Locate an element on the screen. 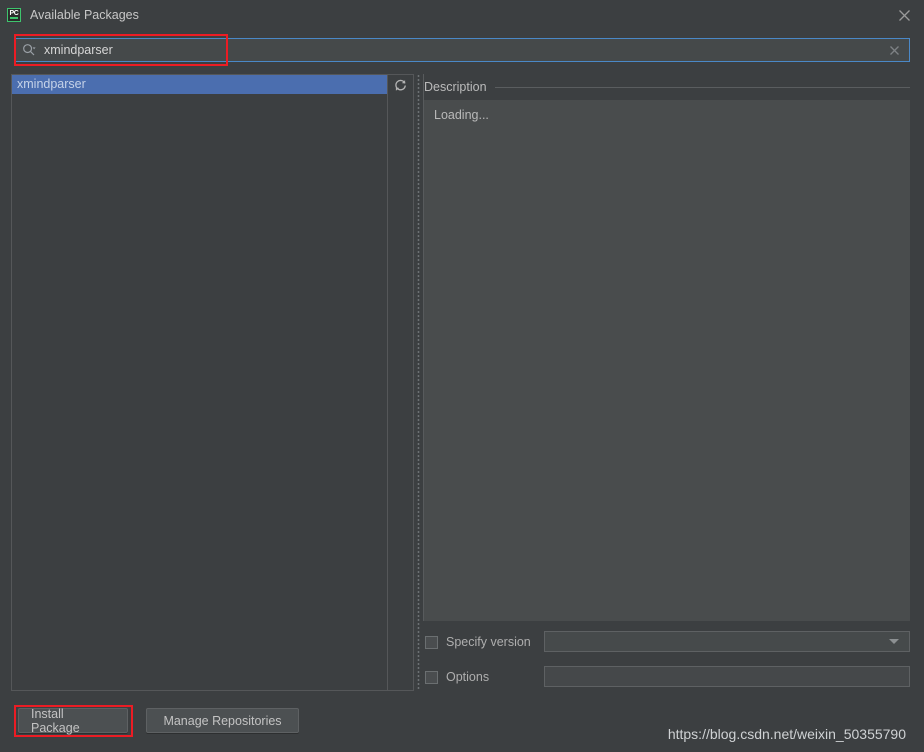 Image resolution: width=924 pixels, height=752 pixels. search-field is located at coordinates (462, 50).